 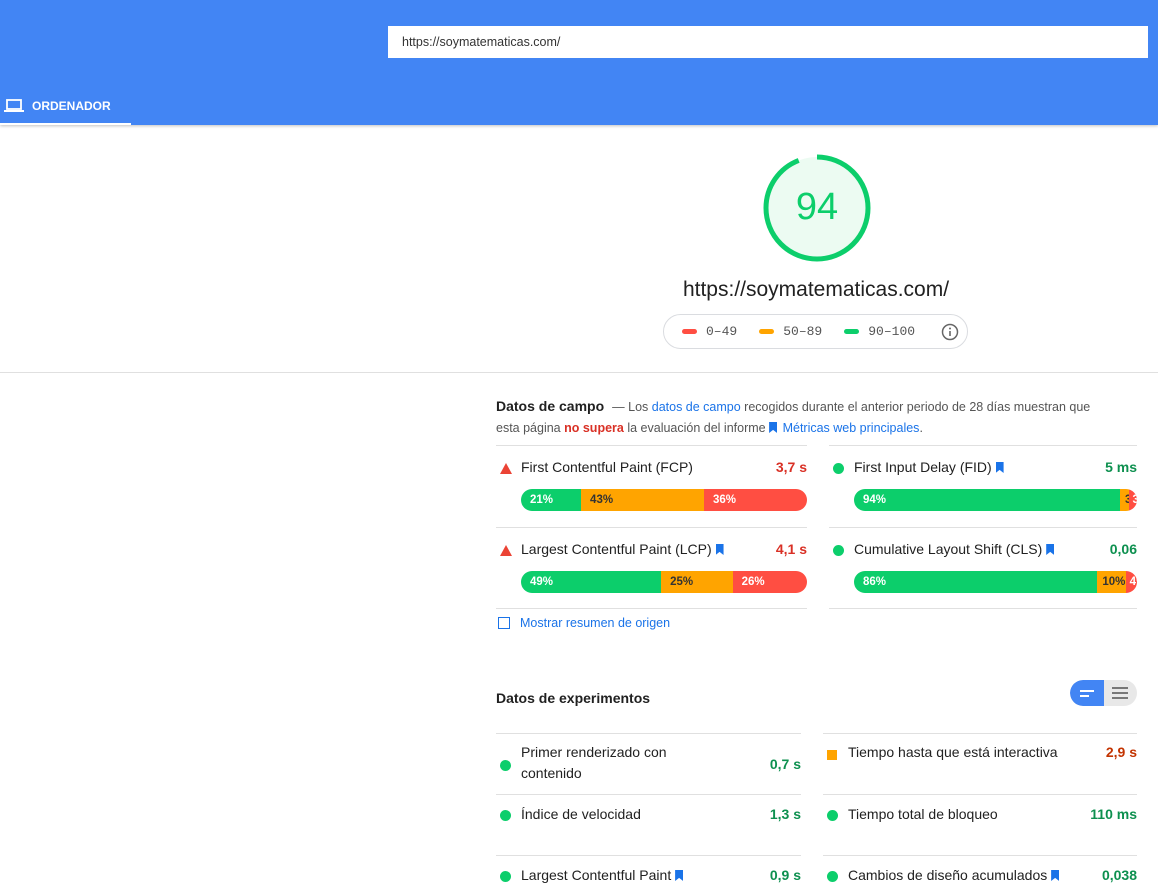 I want to click on metric-name: Índice de velocidad, so click(x=581, y=814).